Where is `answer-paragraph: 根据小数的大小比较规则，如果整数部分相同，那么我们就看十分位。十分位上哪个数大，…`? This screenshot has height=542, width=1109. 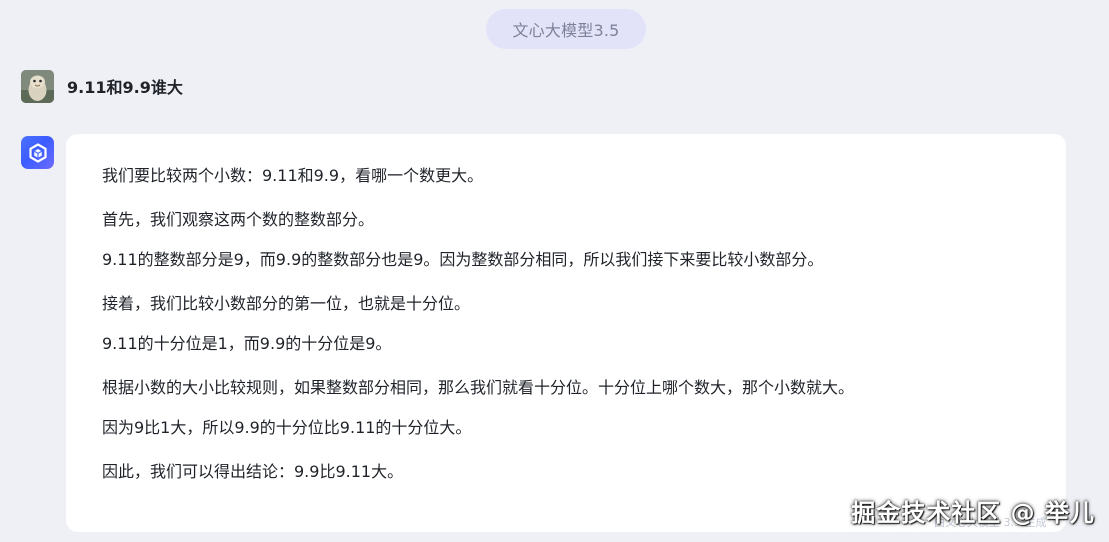 answer-paragraph: 根据小数的大小比较规则，如果整数部分相同，那么我们就看十分位。十分位上哪个数大，… is located at coordinates (478, 387).